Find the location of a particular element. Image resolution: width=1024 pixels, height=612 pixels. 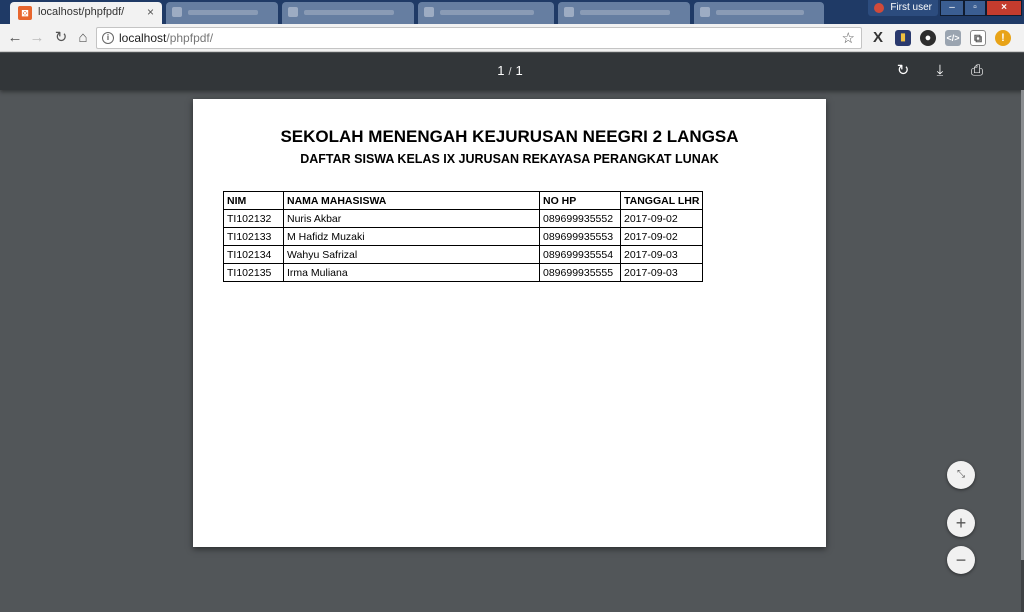

extension-copy-icon: ⧉ is located at coordinates (978, 38).